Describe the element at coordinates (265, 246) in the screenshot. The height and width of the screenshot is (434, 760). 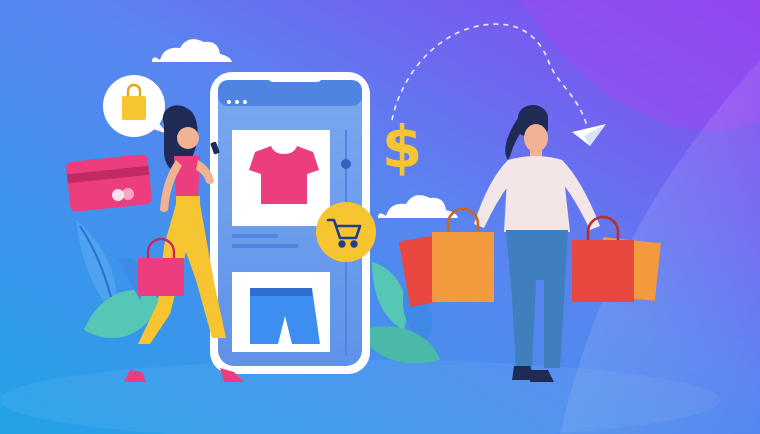
I see `product-price-placeholder` at that location.